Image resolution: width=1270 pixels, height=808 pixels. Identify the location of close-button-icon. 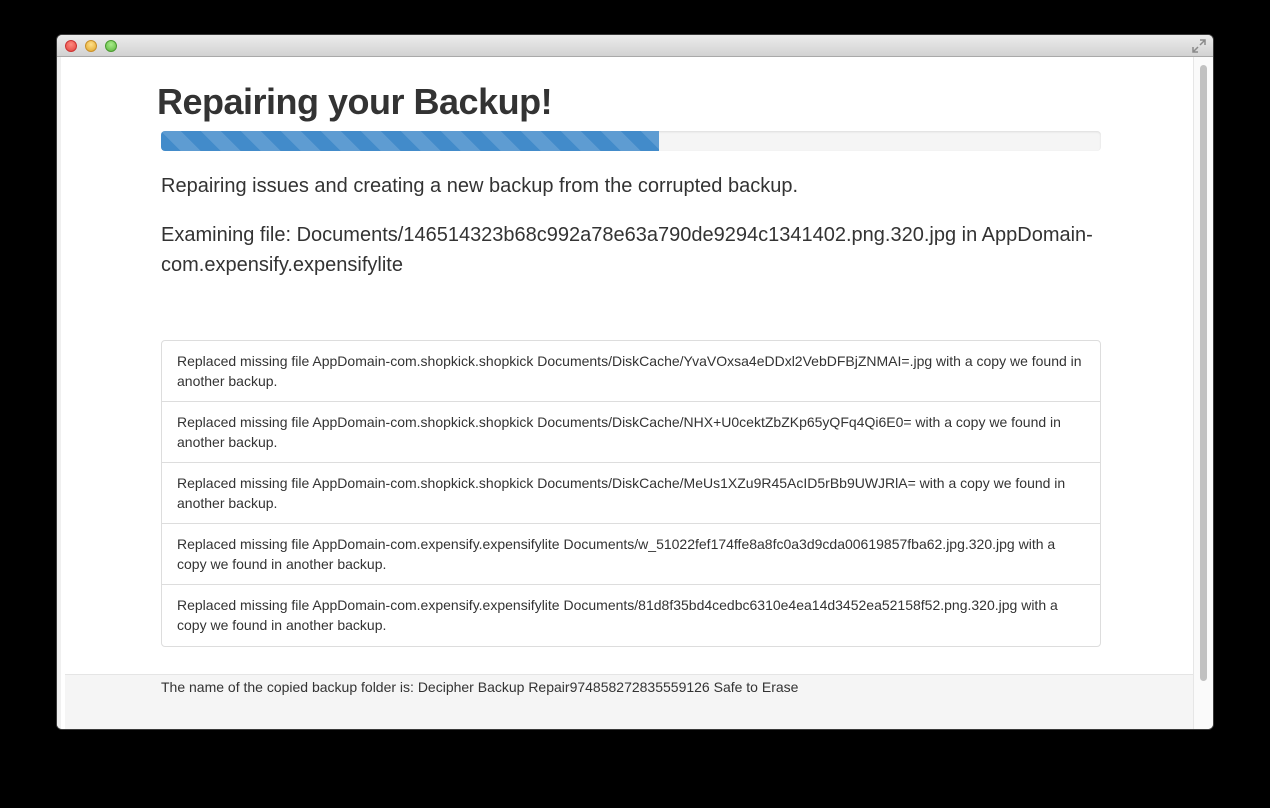
(71, 46).